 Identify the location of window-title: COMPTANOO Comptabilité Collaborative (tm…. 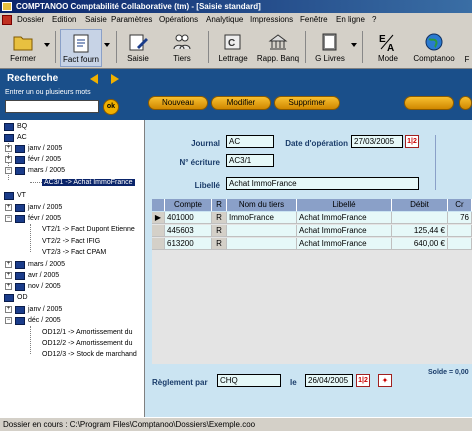
(138, 6).